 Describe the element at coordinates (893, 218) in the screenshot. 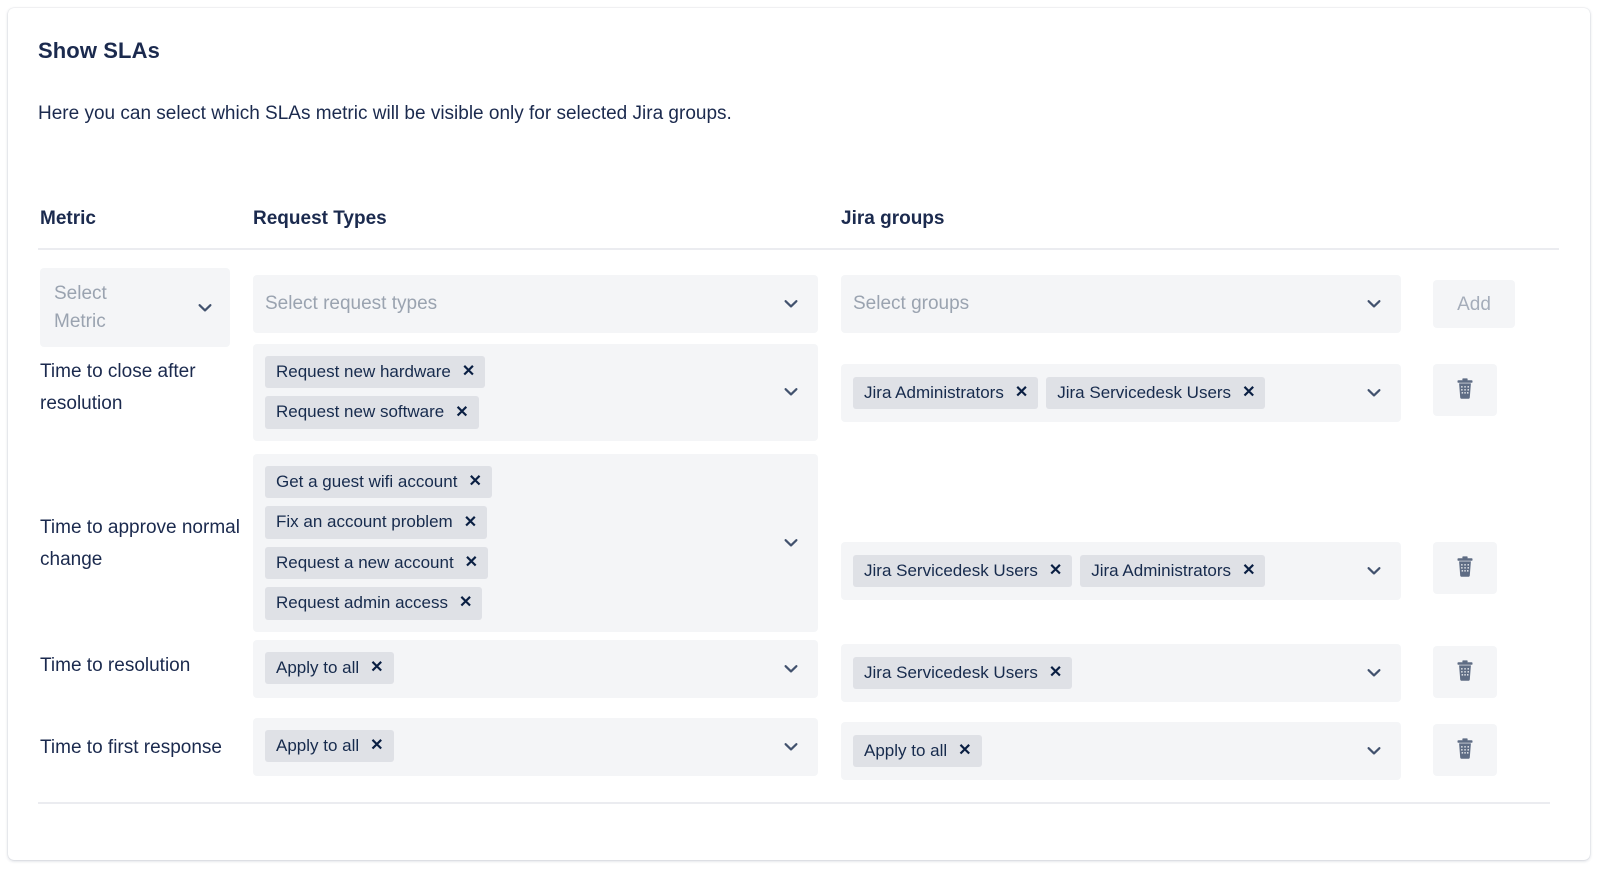

I see `column-header-jira-groups: Jira groups` at that location.